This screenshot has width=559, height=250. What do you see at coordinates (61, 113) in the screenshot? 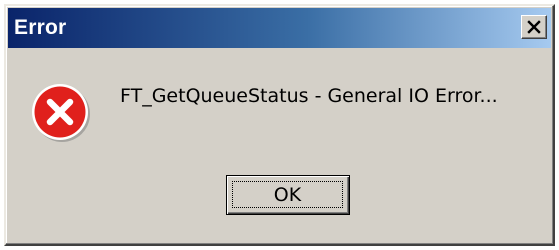
I see `error-icon` at bounding box center [61, 113].